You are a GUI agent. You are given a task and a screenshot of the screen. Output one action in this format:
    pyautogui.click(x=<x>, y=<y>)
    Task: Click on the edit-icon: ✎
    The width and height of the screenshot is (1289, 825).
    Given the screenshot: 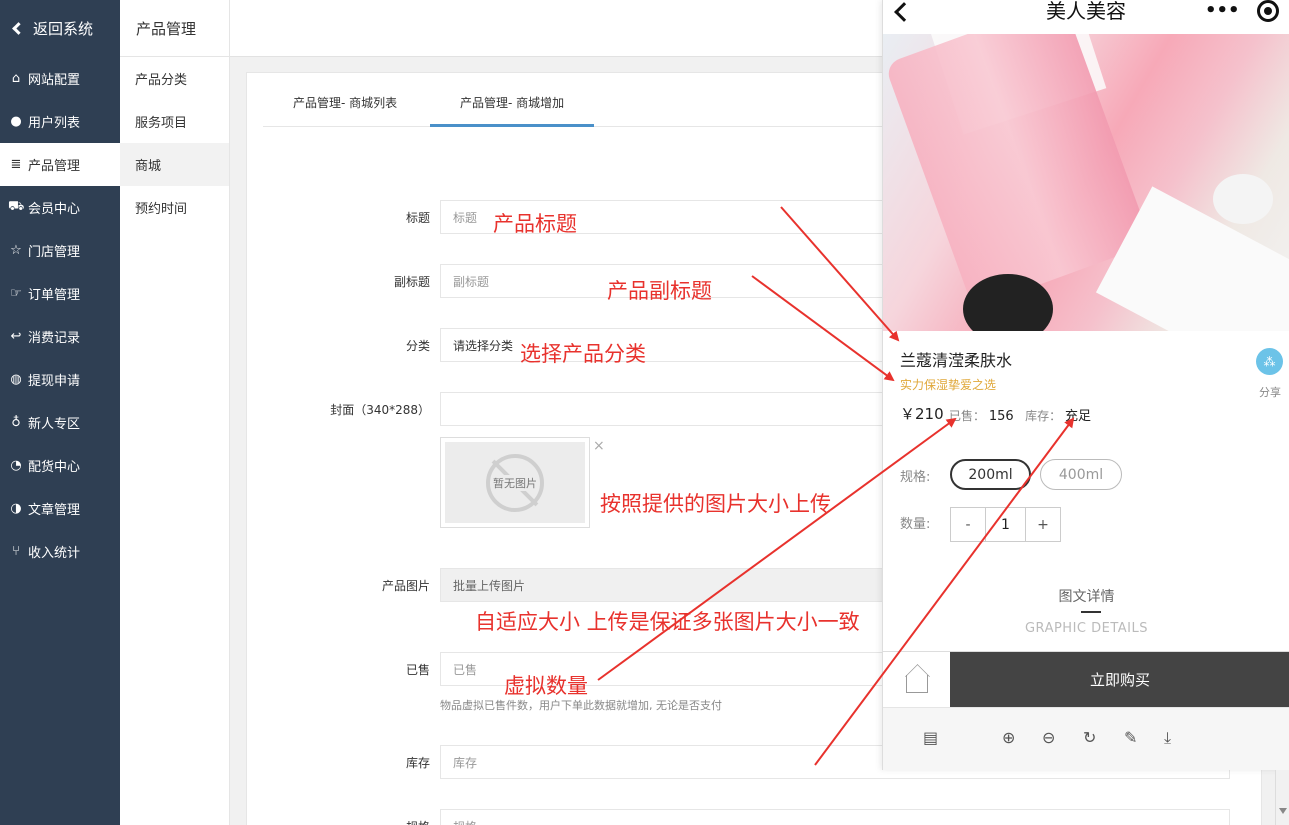 What is the action you would take?
    pyautogui.click(x=1130, y=737)
    